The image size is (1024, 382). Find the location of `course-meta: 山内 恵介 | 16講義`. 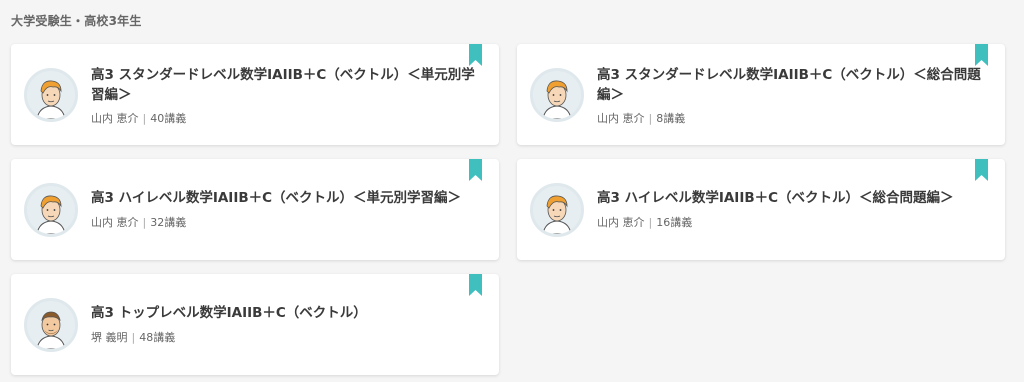

course-meta: 山内 恵介 | 16講義 is located at coordinates (644, 222).